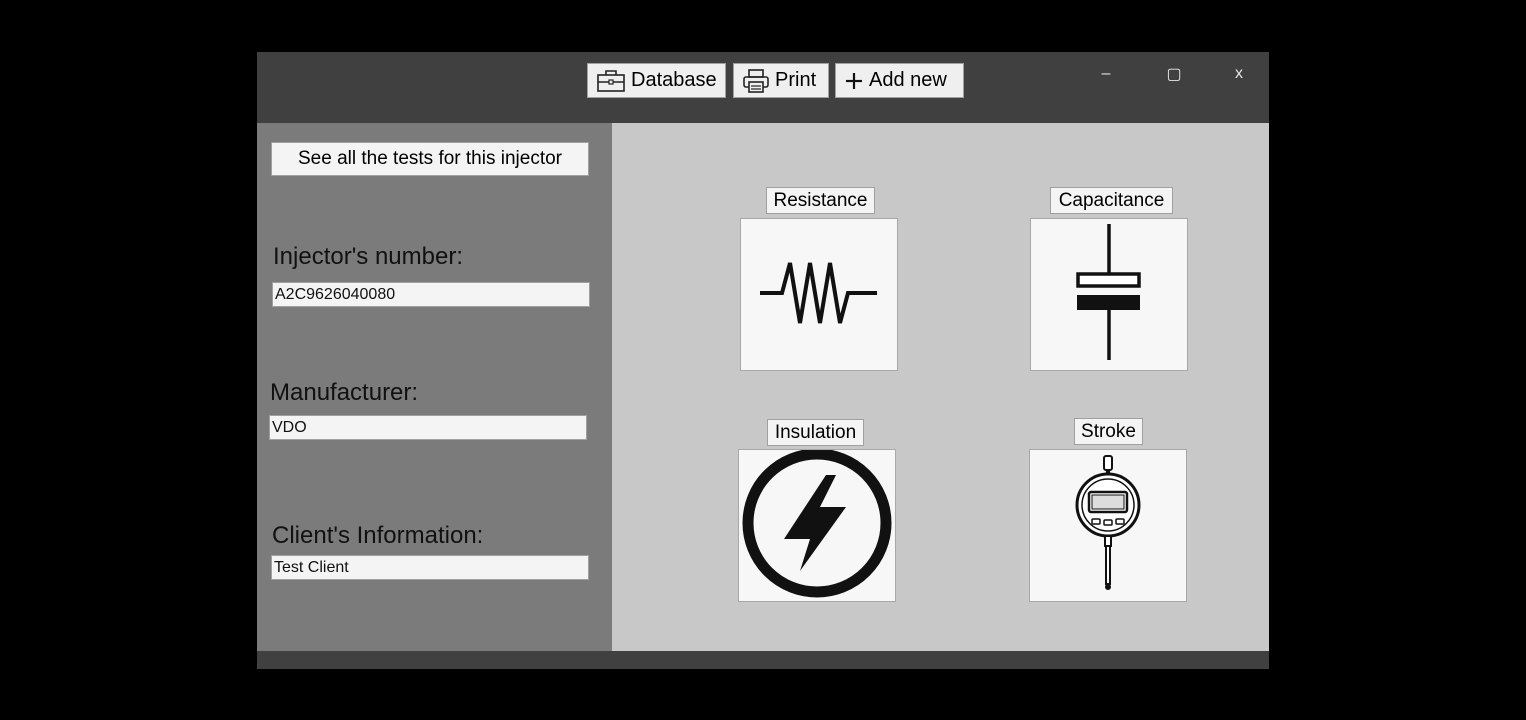 The width and height of the screenshot is (1526, 720). Describe the element at coordinates (820, 200) in the screenshot. I see `resistance-label: Resistance` at that location.